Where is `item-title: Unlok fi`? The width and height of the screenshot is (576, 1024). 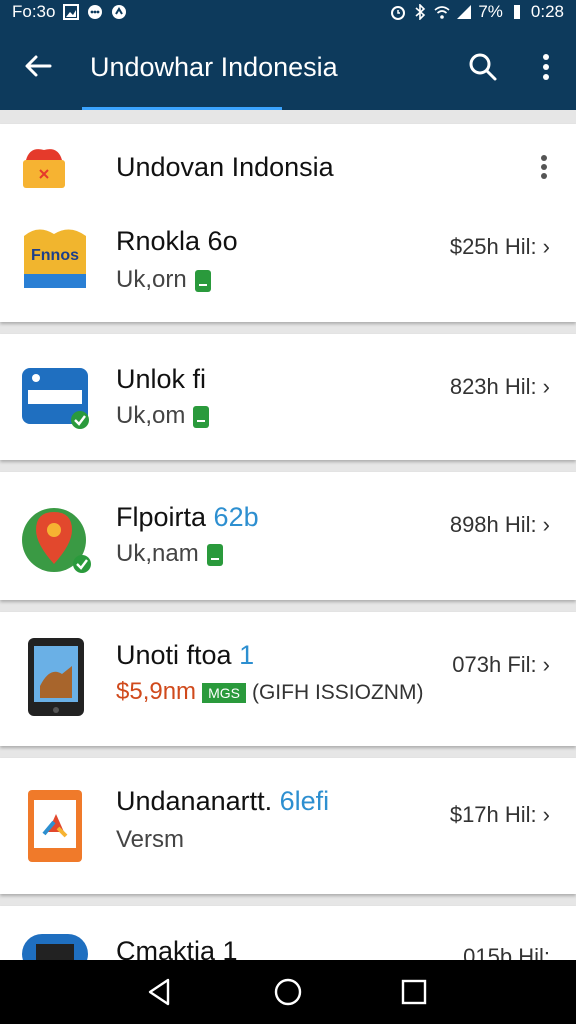
item-title: Unlok fi is located at coordinates (161, 379).